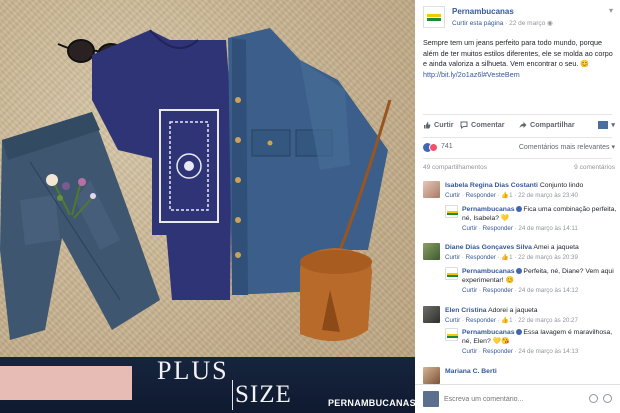 This screenshot has width=620, height=413. Describe the element at coordinates (564, 147) in the screenshot. I see `comment-sort-label: Comentários mais relevantes` at that location.